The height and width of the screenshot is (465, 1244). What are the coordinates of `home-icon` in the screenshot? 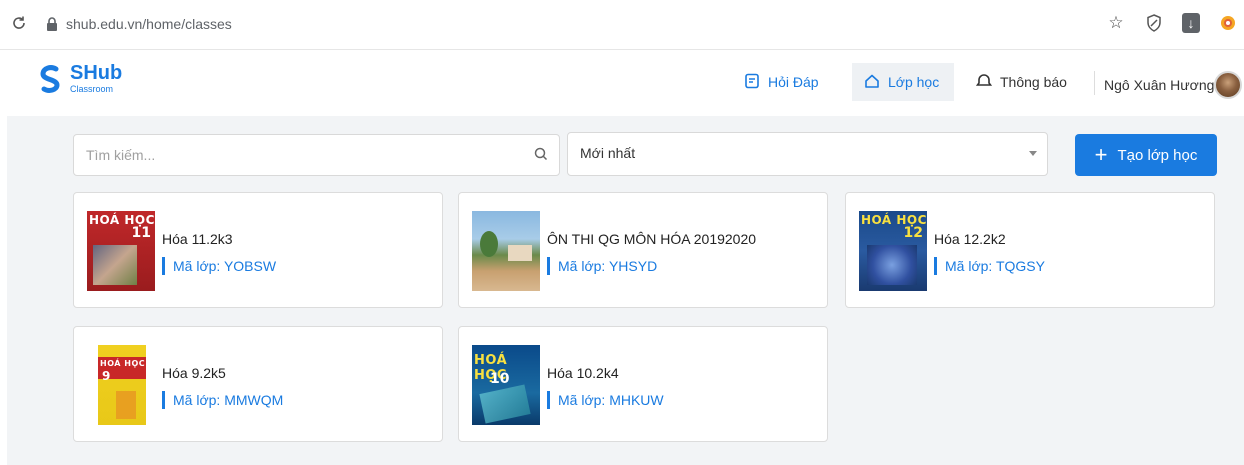 It's located at (872, 82).